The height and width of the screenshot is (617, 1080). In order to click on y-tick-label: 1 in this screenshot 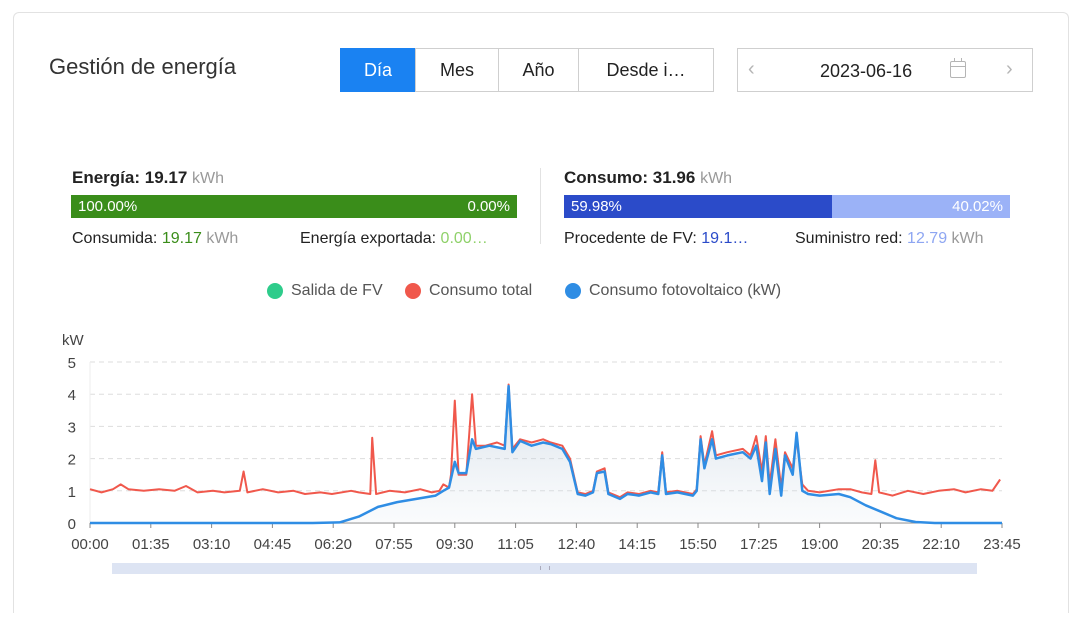, I will do `click(72, 492)`.